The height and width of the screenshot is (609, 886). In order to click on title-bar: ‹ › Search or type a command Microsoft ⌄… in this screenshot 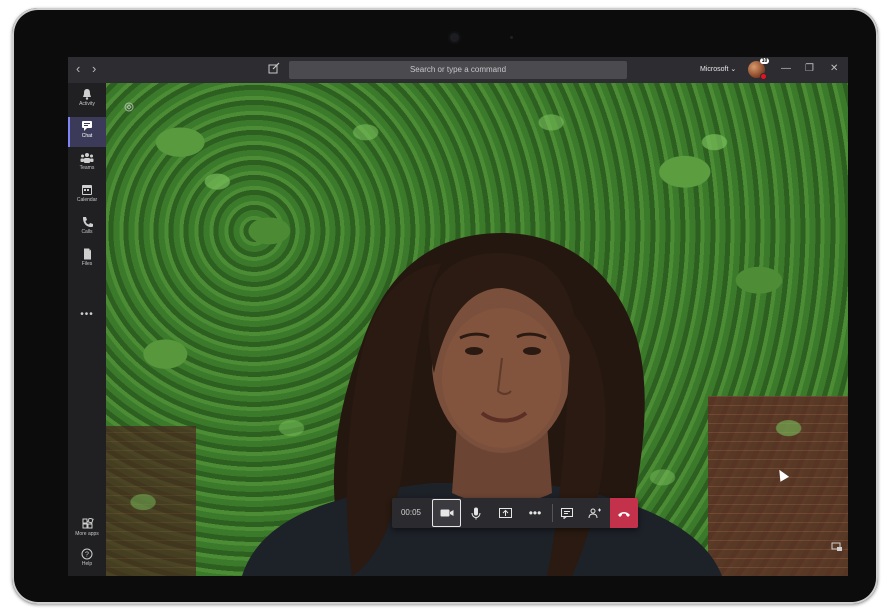, I will do `click(458, 70)`.